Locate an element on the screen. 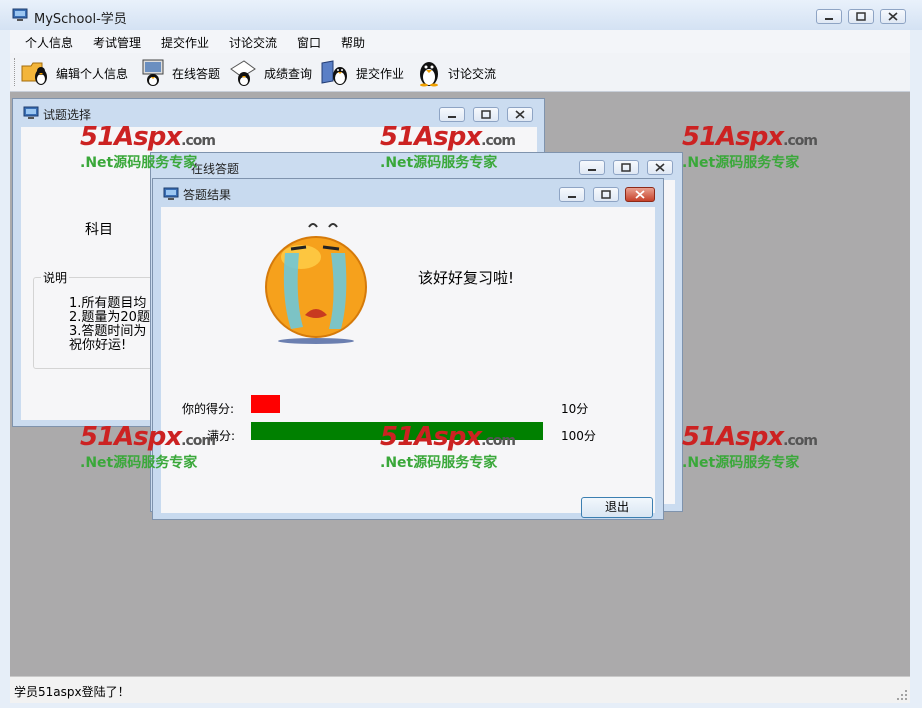 The image size is (922, 708). result-message: 该好好复习啦! is located at coordinates (466, 278).